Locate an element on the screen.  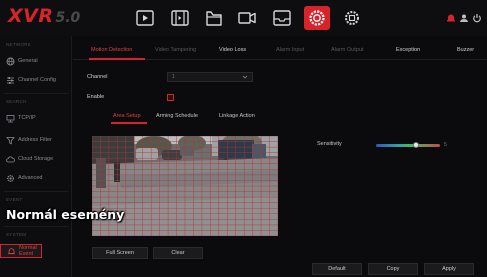
section-header-system: SYSTEM is located at coordinates (16, 234).